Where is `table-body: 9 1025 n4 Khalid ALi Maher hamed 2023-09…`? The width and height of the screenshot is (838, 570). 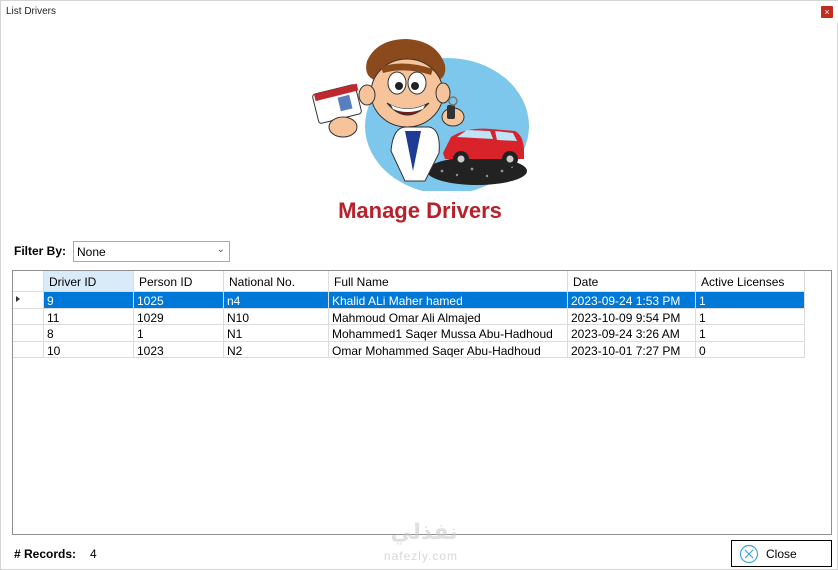 table-body: 9 1025 n4 Khalid ALi Maher hamed 2023-09… is located at coordinates (409, 325).